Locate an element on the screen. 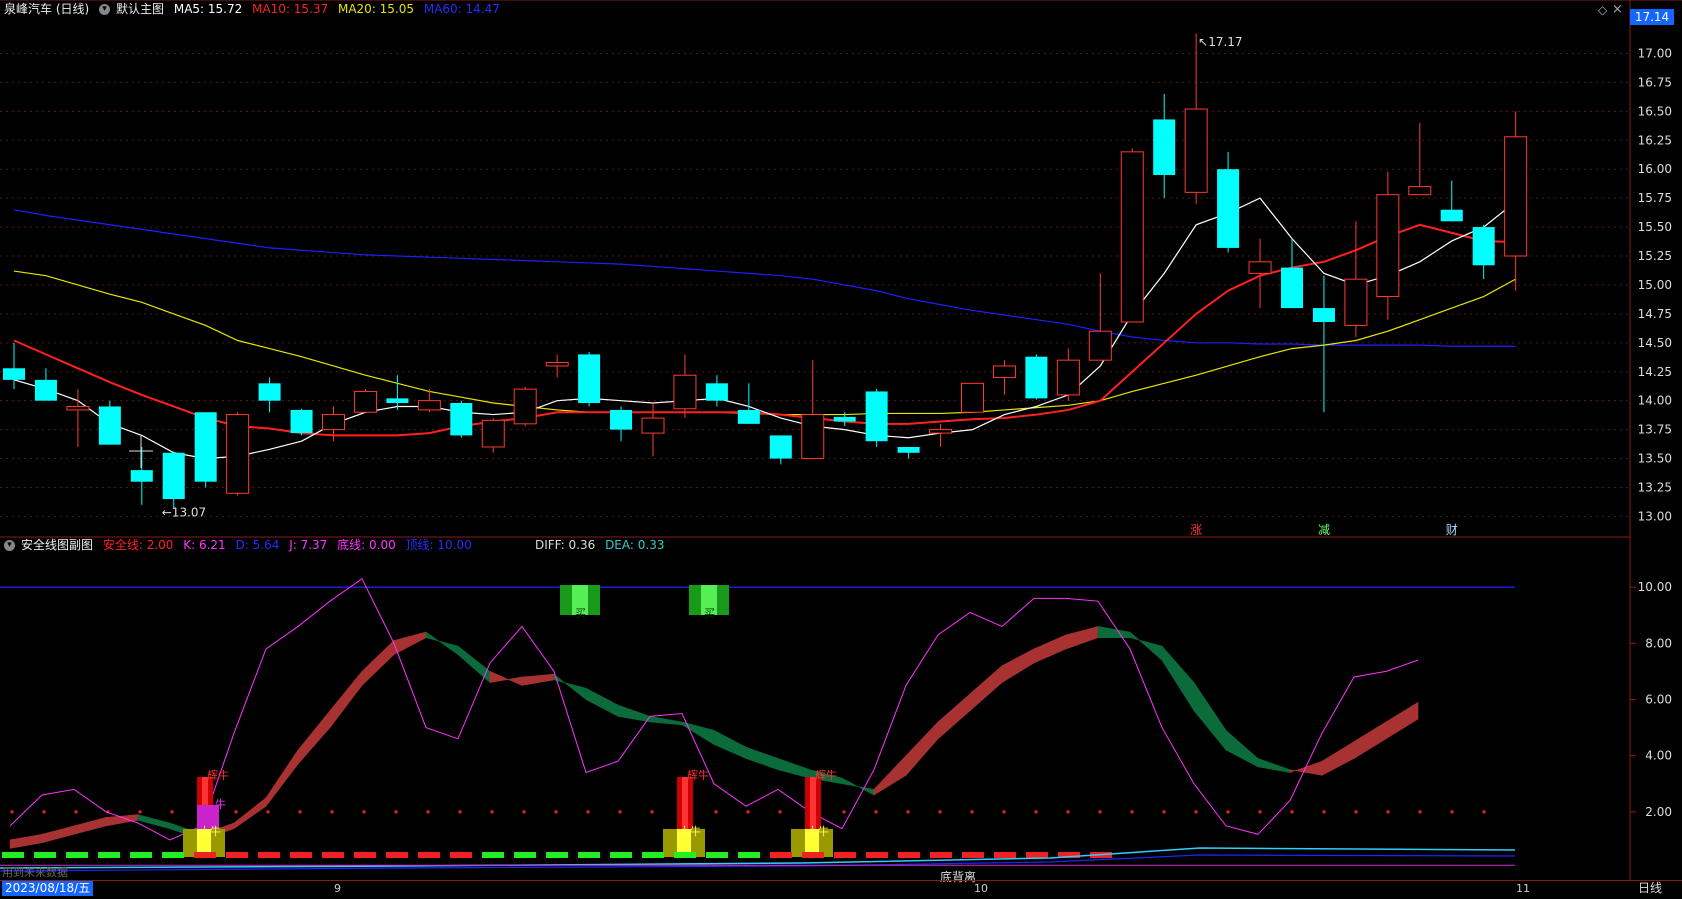 The height and width of the screenshot is (899, 1682). macd-header: DIFF: 0.36 DEA: 0.33 is located at coordinates (602, 545).